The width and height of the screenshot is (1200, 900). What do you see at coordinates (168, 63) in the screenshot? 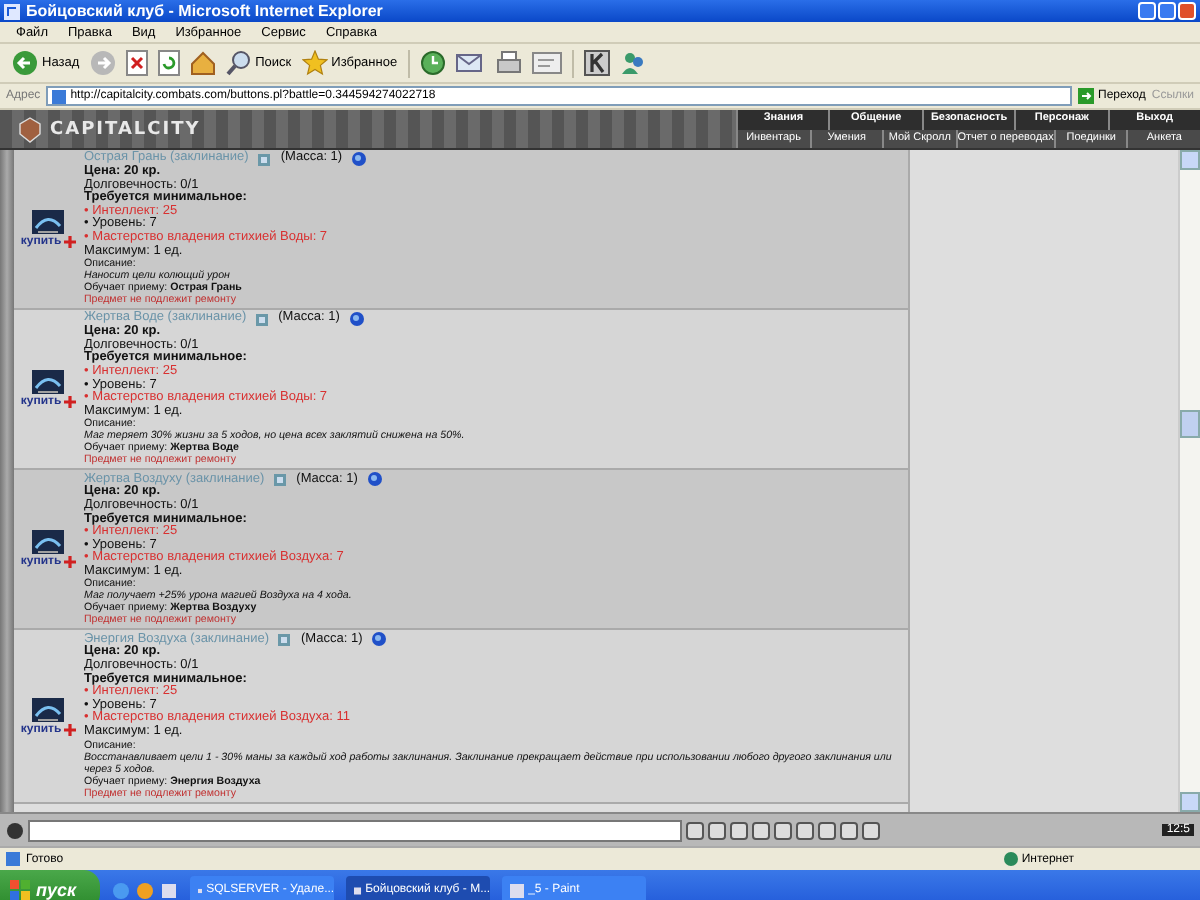
I see `refresh-icon` at bounding box center [168, 63].